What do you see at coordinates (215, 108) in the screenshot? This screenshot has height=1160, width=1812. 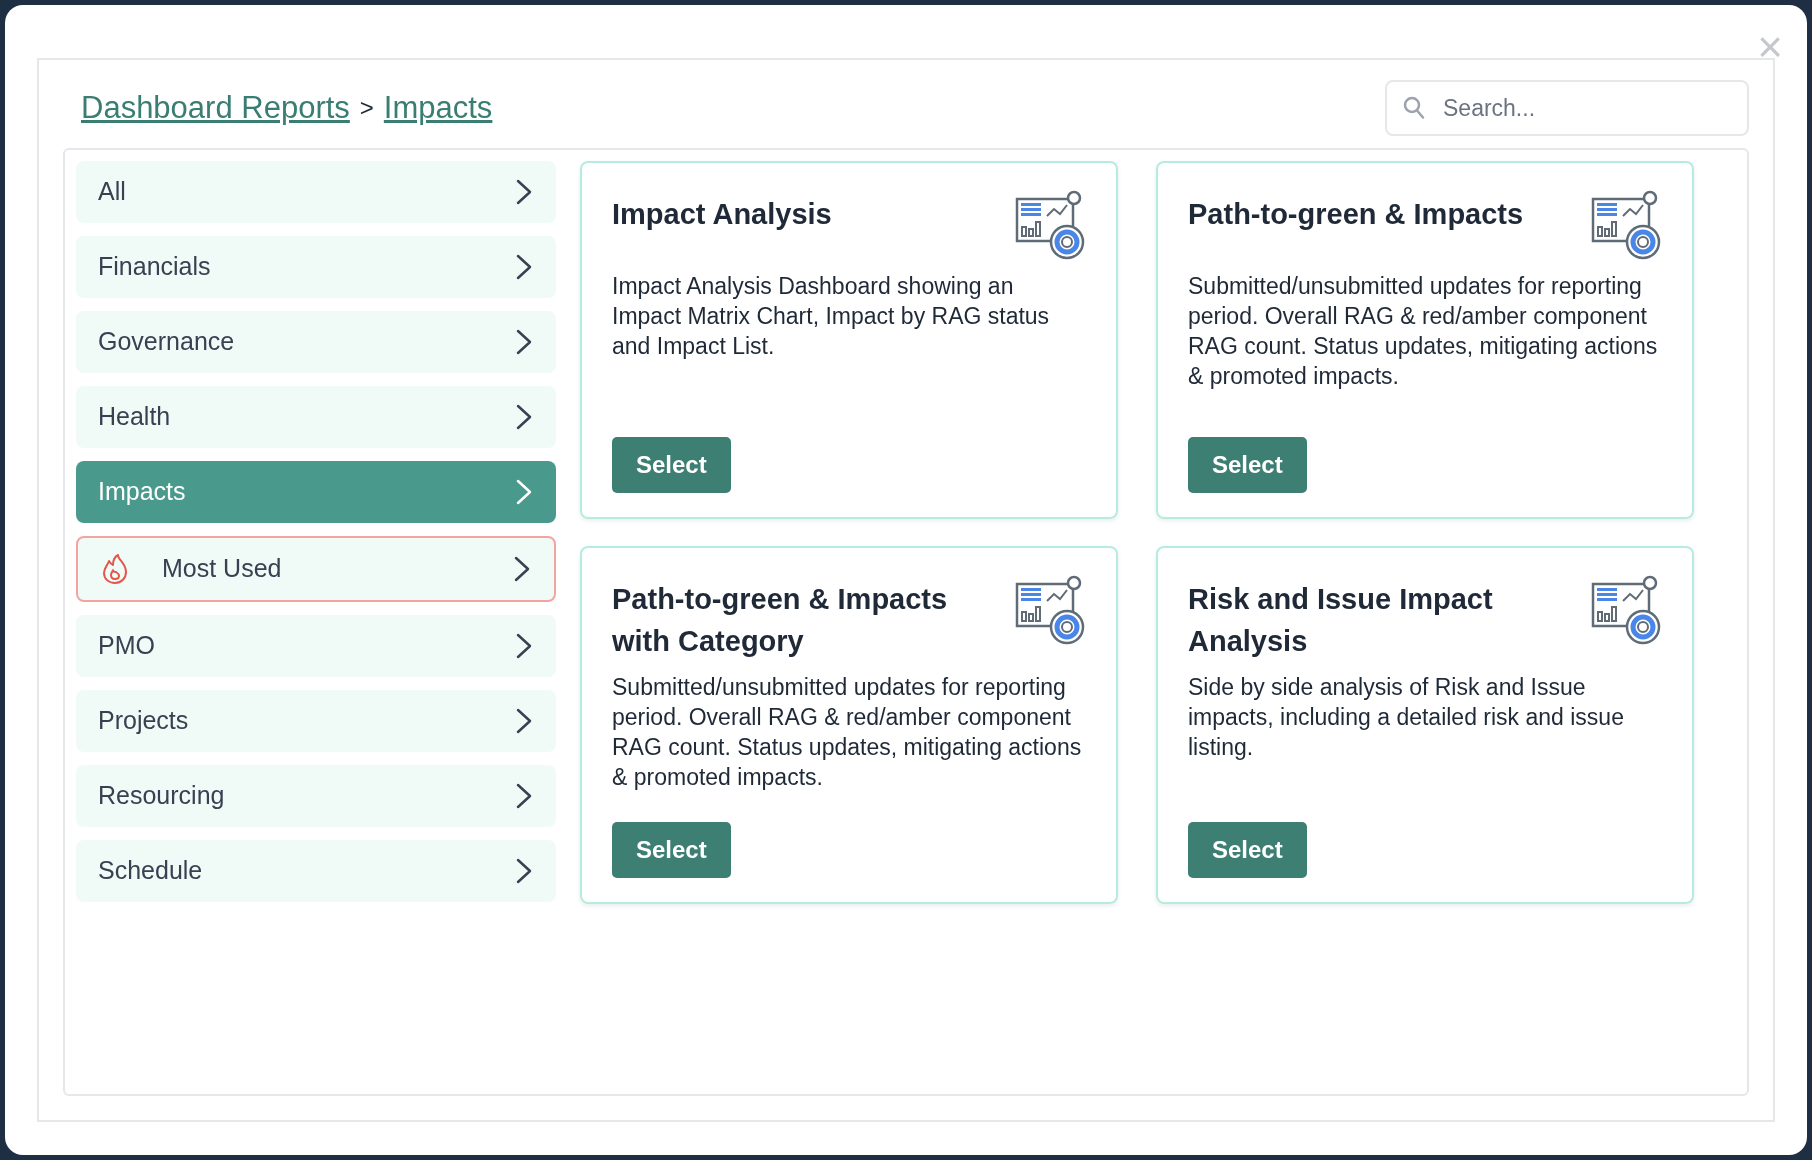 I see `breadcrumb-link: Dashboard Reports` at bounding box center [215, 108].